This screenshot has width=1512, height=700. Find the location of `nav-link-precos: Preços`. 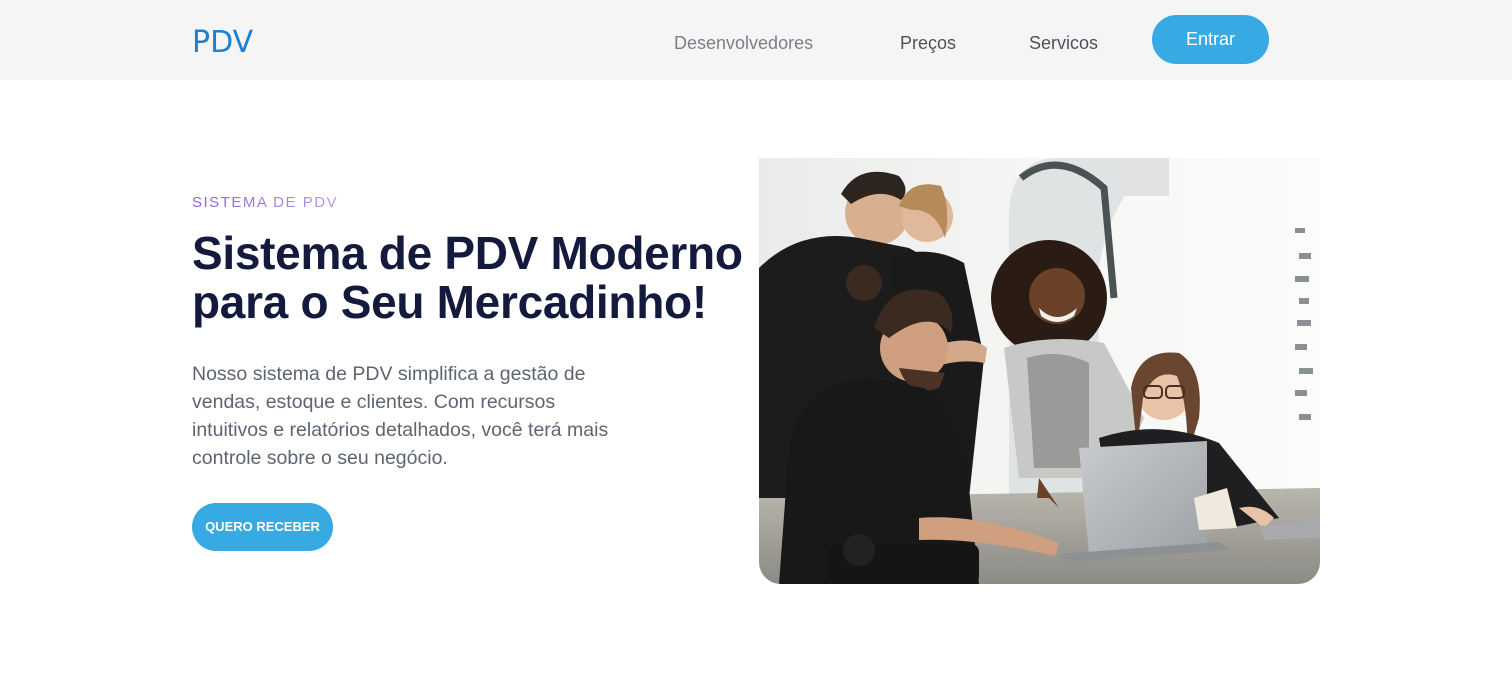

nav-link-precos: Preços is located at coordinates (928, 43).